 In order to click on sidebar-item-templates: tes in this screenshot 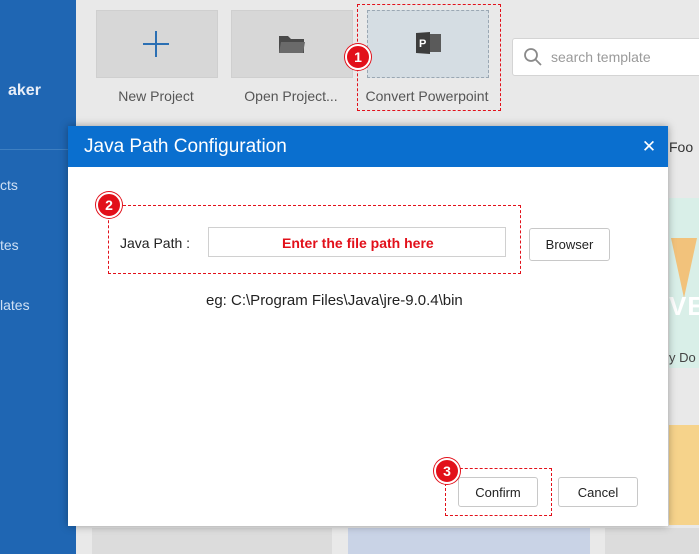, I will do `click(9, 245)`.